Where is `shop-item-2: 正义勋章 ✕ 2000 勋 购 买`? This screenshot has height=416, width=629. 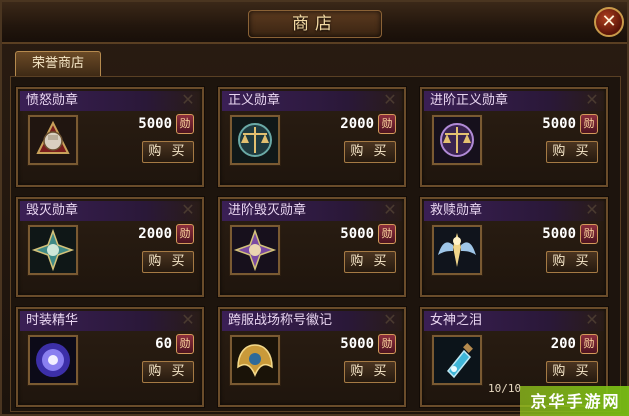 shop-item-2: 正义勋章 ✕ 2000 勋 购 买 is located at coordinates (312, 137).